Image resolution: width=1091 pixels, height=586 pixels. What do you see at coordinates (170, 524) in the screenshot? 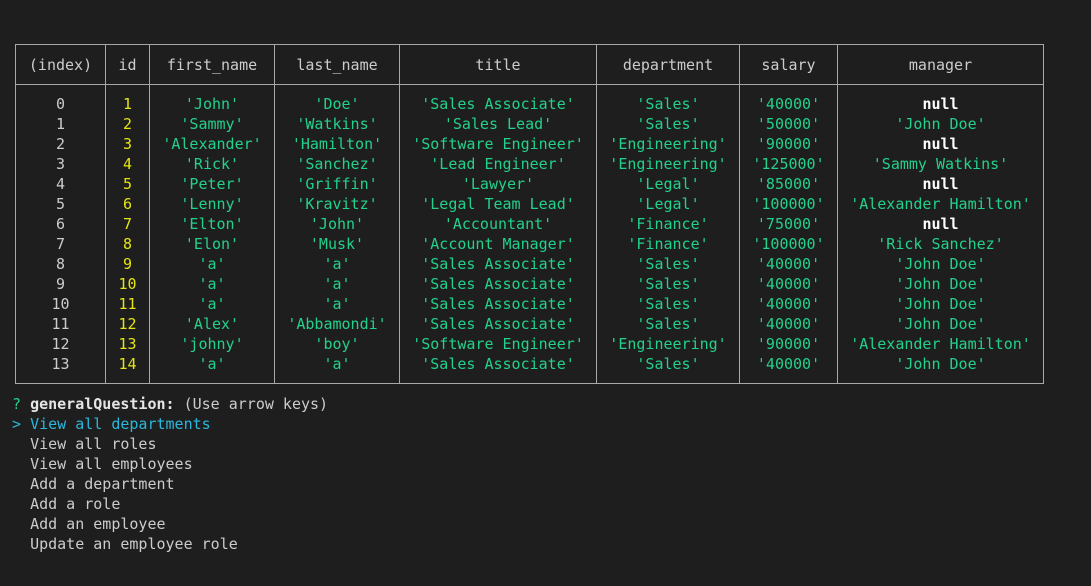
I see `choice-item: Add an employee` at bounding box center [170, 524].